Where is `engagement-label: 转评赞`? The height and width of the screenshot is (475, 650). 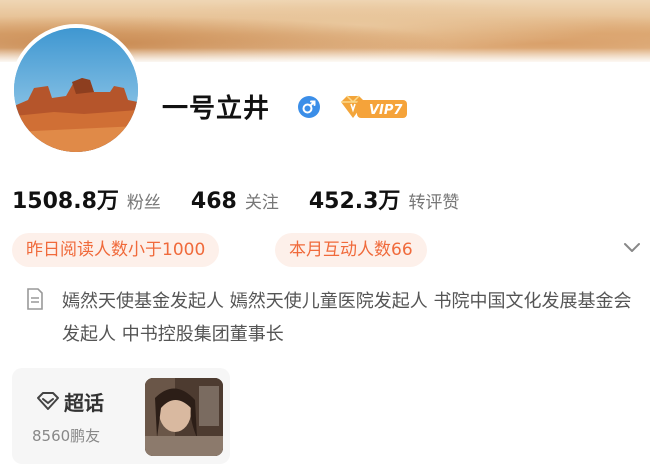
engagement-label: 转评赞 is located at coordinates (433, 200).